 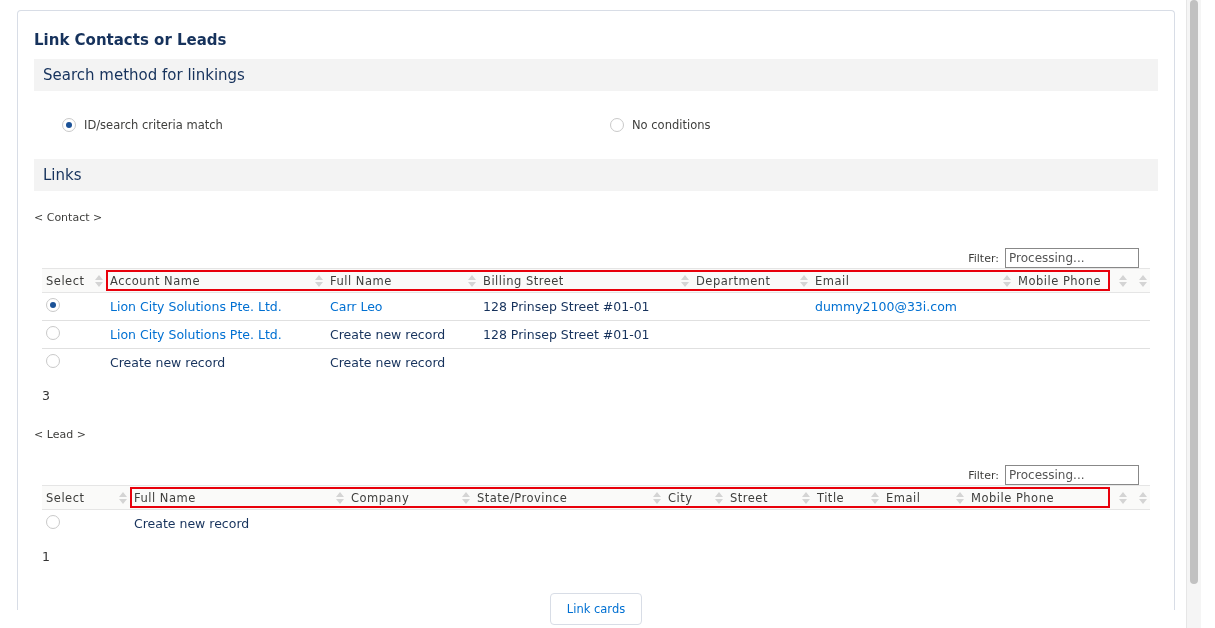 I want to click on page-title: Link Contacts or Leads, so click(x=131, y=40).